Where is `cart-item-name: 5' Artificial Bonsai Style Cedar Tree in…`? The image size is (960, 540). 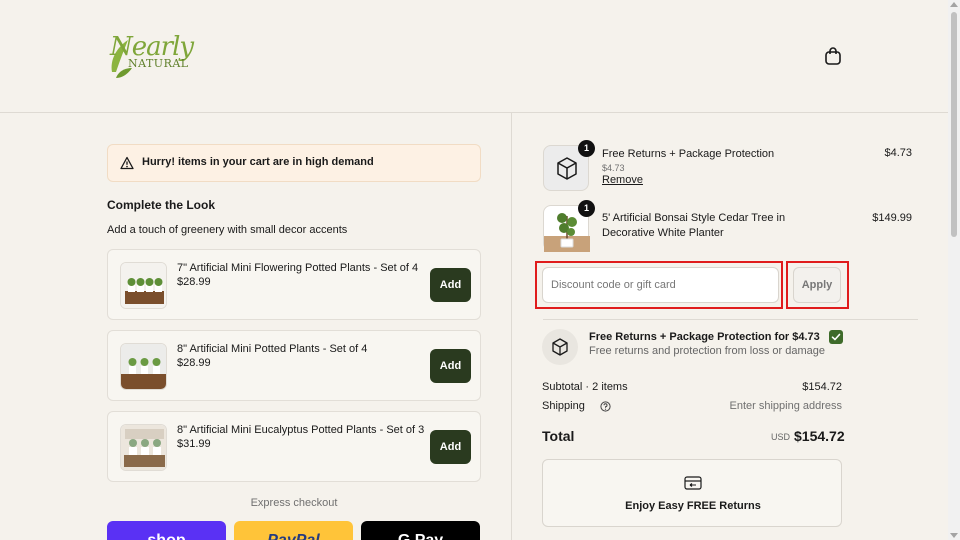 cart-item-name: 5' Artificial Bonsai Style Cedar Tree in… is located at coordinates (694, 225).